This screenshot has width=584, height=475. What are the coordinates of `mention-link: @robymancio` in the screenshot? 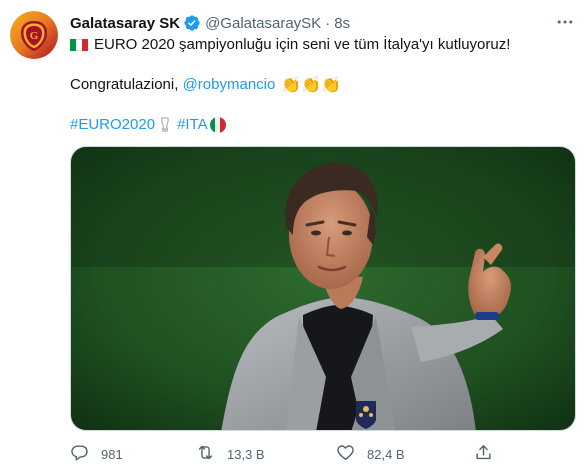 It's located at (229, 85).